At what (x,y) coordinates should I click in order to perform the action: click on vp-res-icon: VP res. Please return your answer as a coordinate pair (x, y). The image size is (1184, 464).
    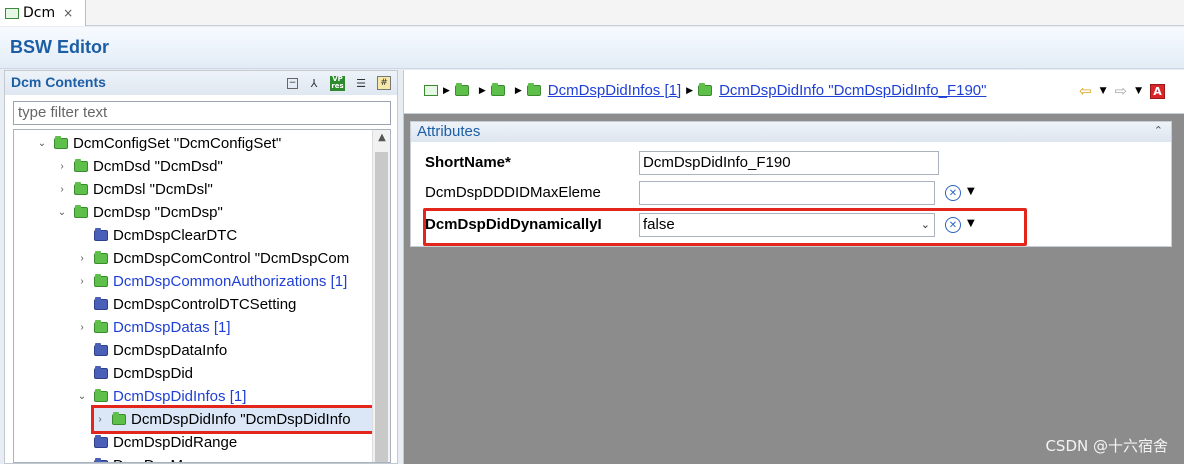
    Looking at the image, I should click on (337, 83).